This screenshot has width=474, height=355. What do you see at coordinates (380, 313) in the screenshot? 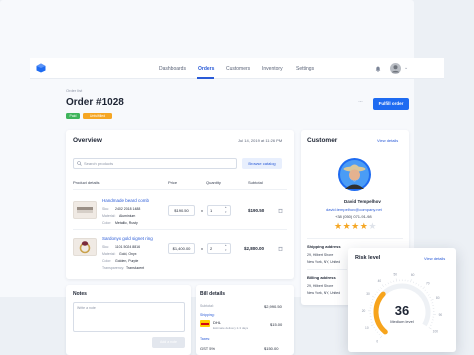
I see `gauge-fill` at bounding box center [380, 313].